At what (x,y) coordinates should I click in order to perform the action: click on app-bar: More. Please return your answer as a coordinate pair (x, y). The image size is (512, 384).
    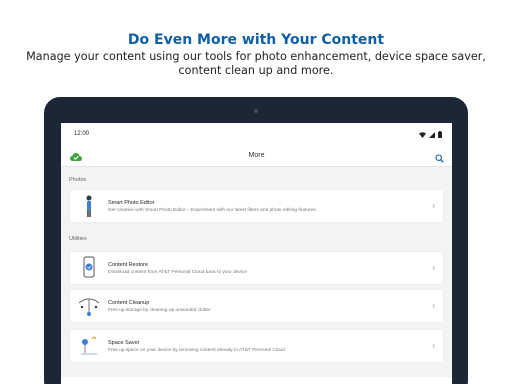
    Looking at the image, I should click on (256, 156).